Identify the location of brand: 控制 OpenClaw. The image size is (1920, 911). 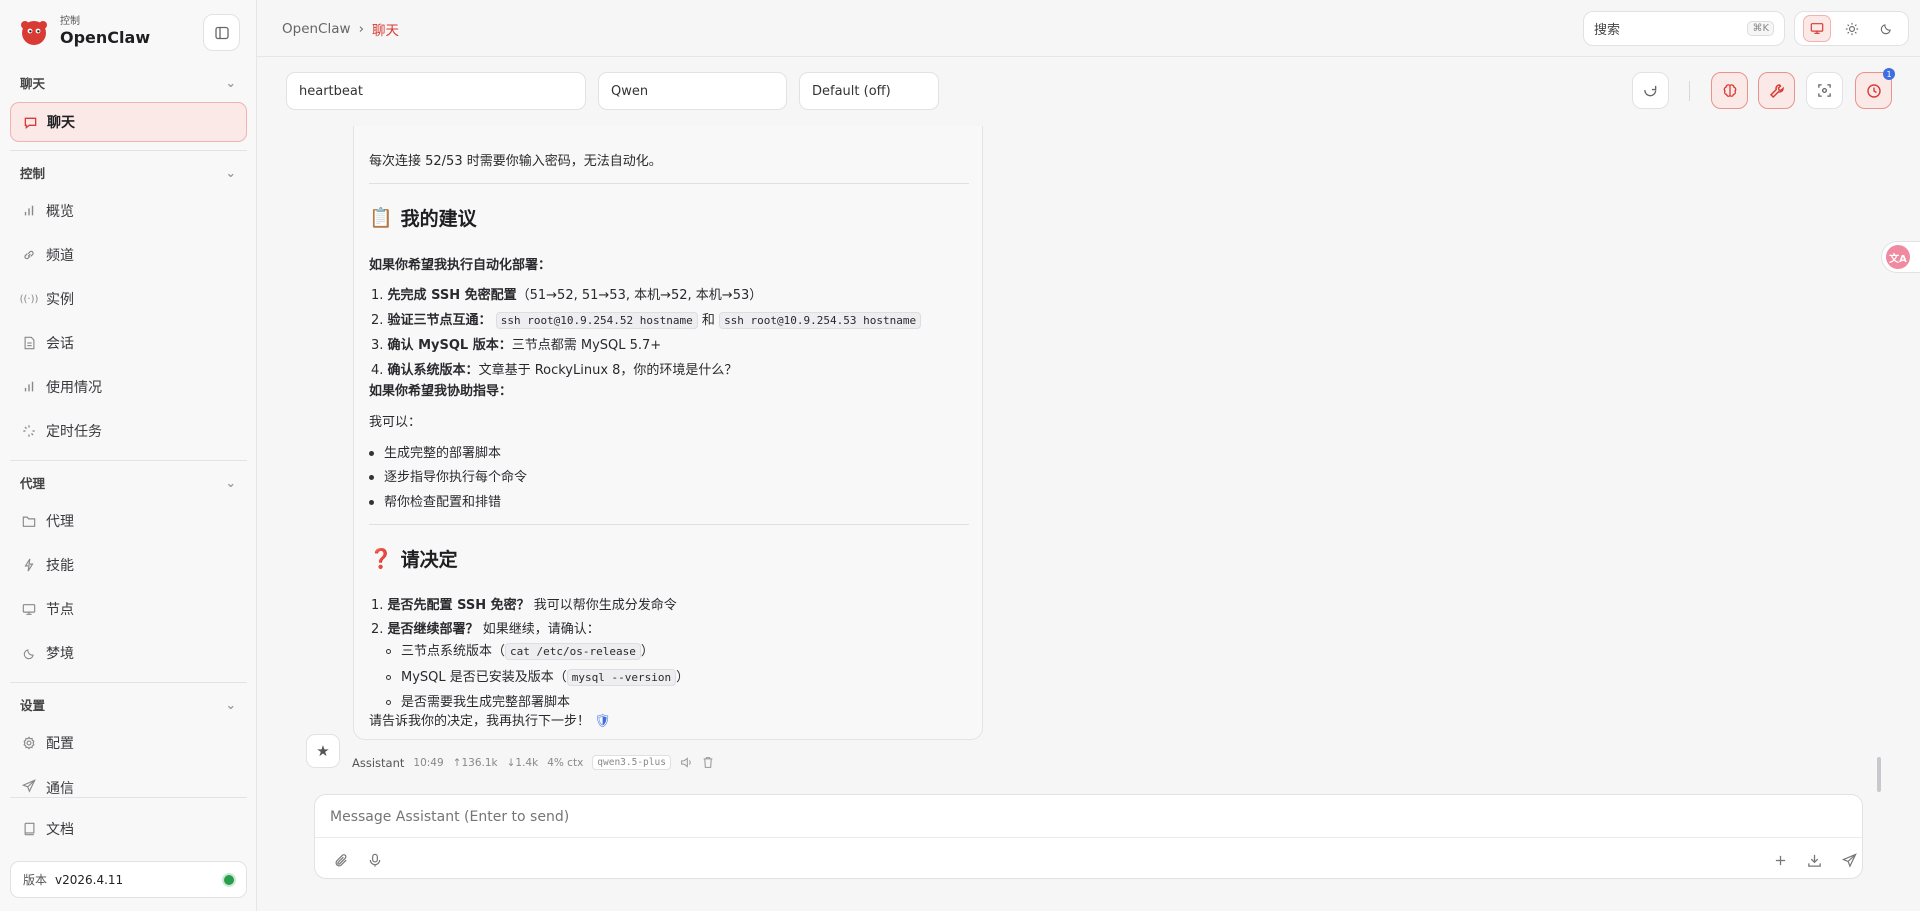
(84, 32).